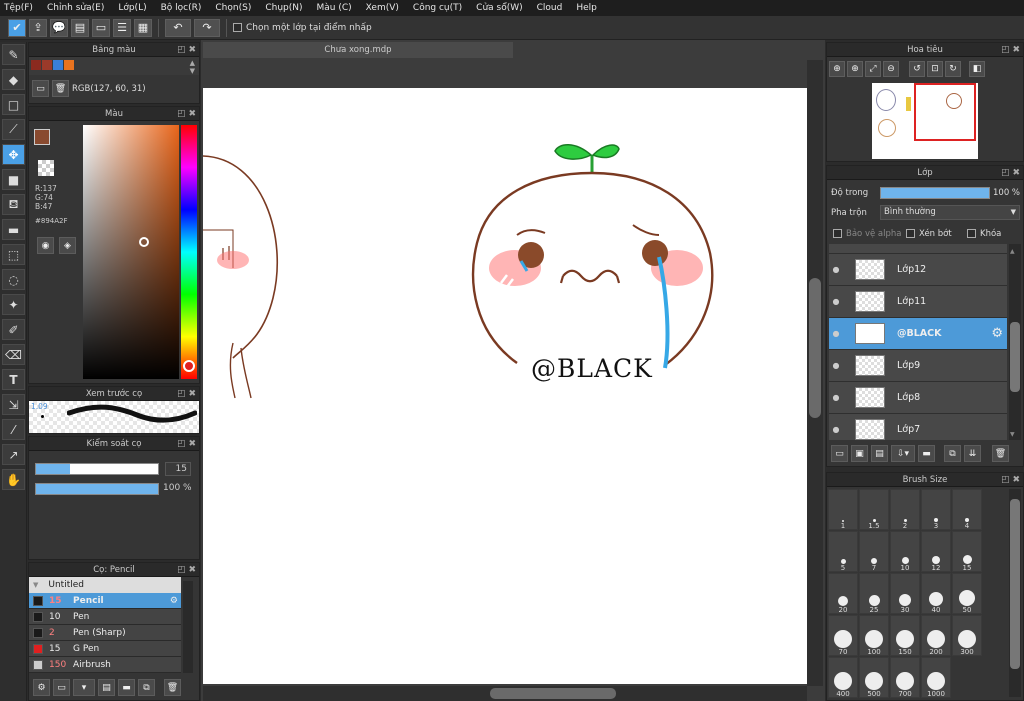 This screenshot has width=1024, height=701. What do you see at coordinates (837, 233) in the screenshot?
I see `protect-alpha-checkbox` at bounding box center [837, 233].